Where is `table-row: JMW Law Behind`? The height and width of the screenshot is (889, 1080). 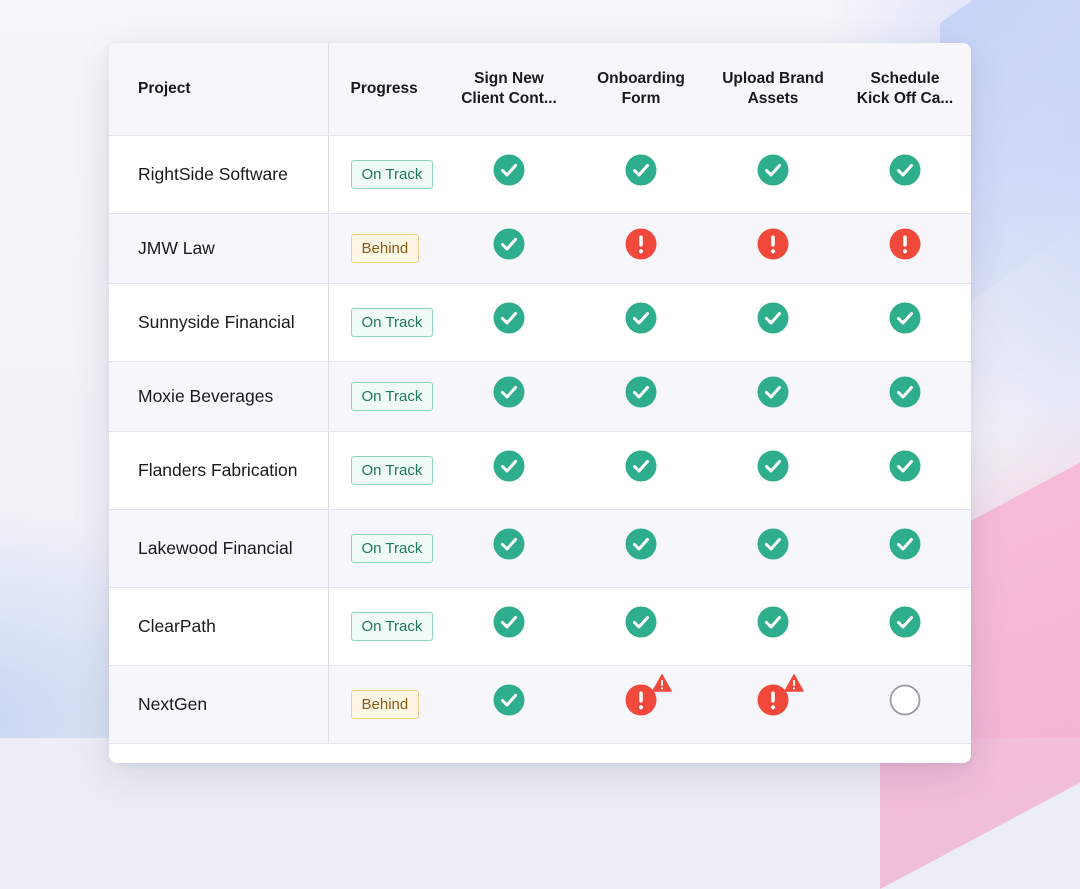 table-row: JMW Law Behind is located at coordinates (540, 248).